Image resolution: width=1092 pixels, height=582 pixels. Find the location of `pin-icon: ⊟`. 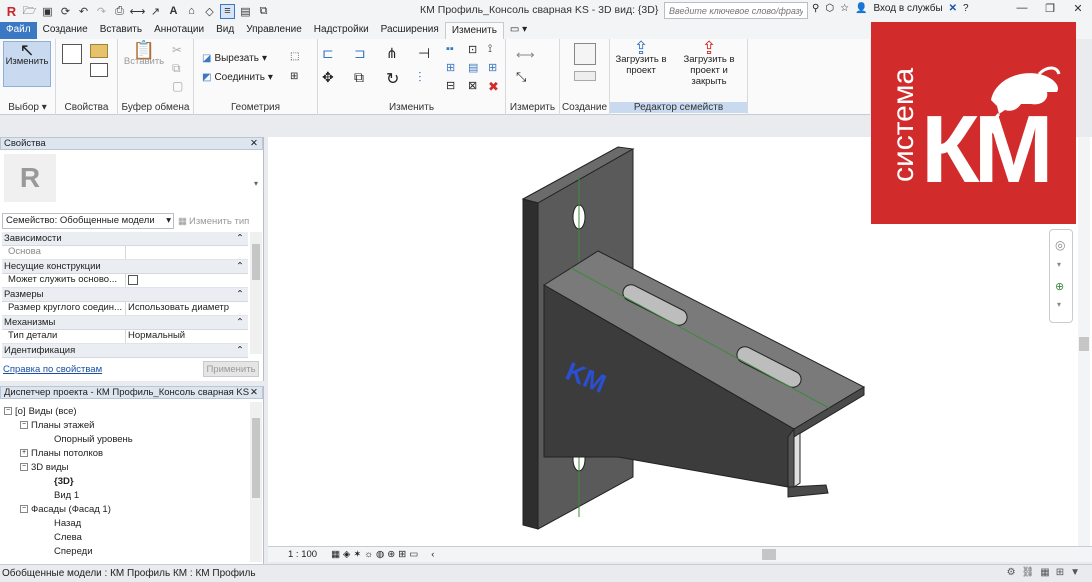

pin-icon: ⊟ is located at coordinates (454, 87).